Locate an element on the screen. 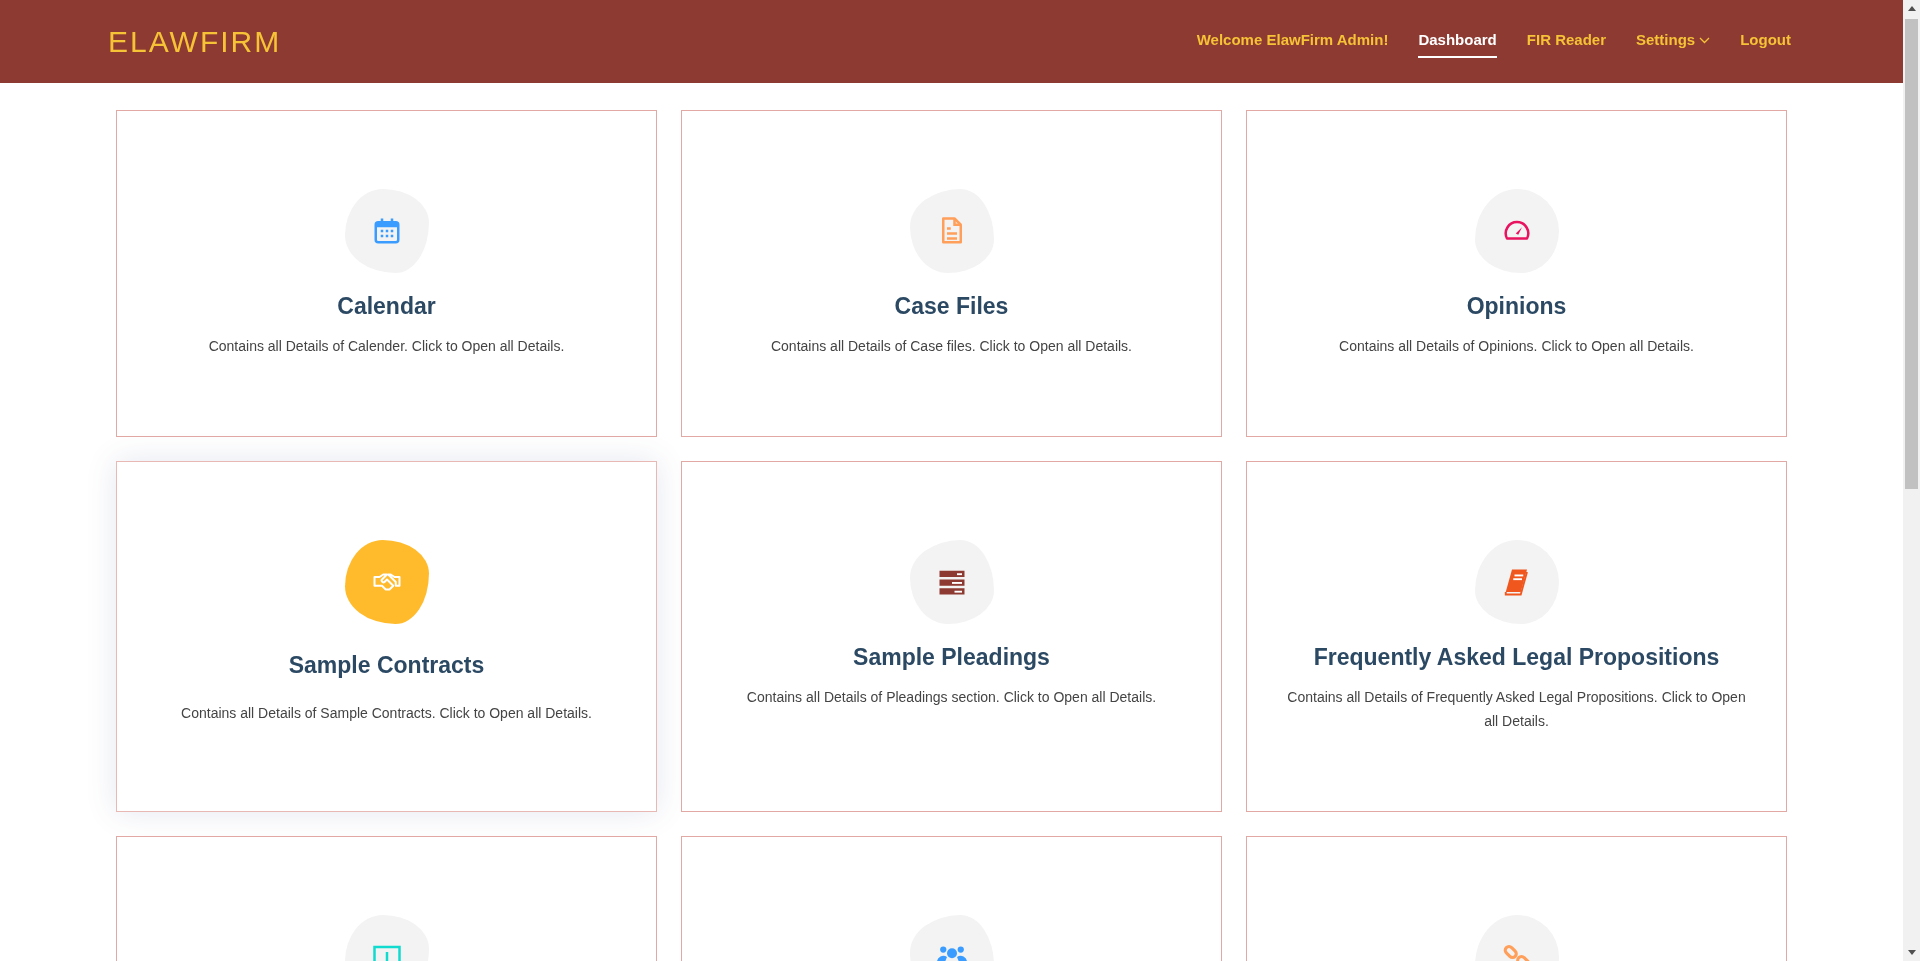 The width and height of the screenshot is (1920, 961). scrollbar is located at coordinates (1911, 480).